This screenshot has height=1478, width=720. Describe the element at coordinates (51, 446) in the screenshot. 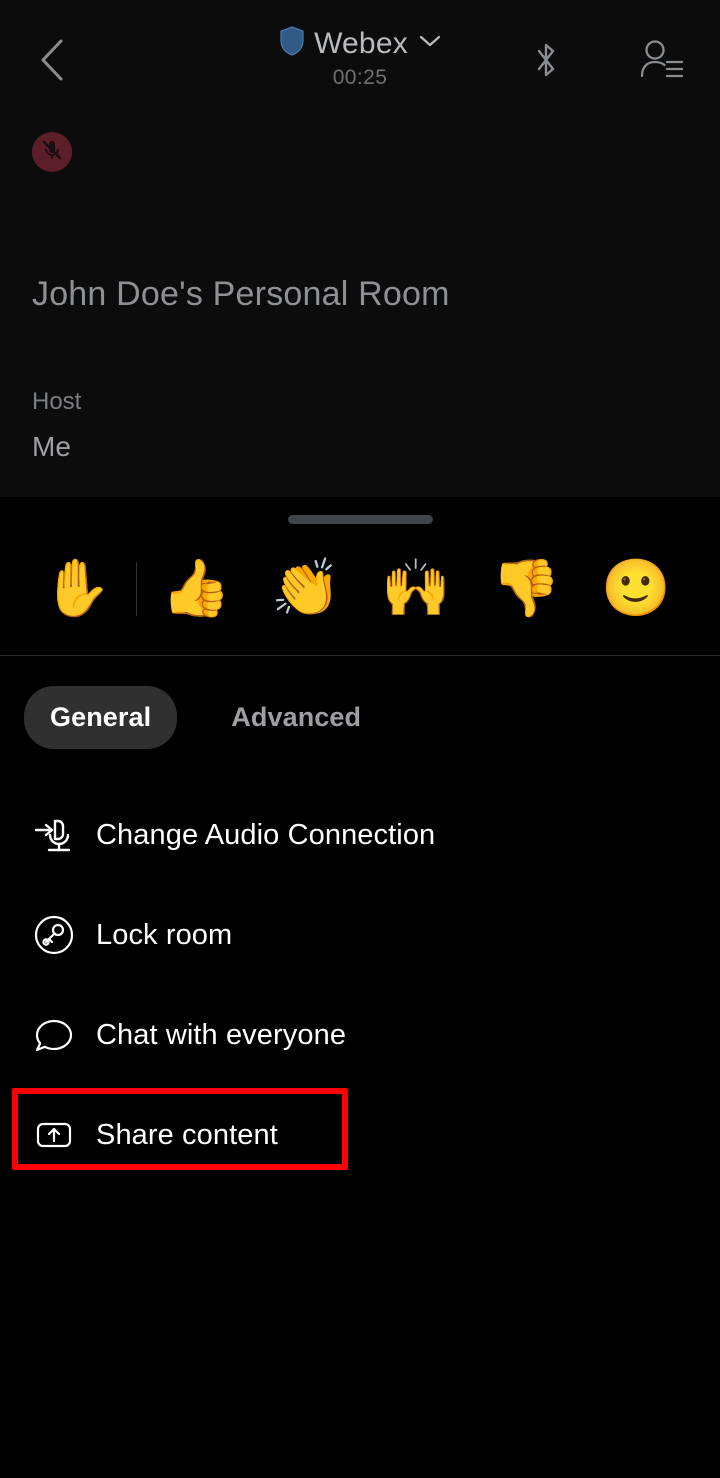

I see `host-value: Me` at that location.